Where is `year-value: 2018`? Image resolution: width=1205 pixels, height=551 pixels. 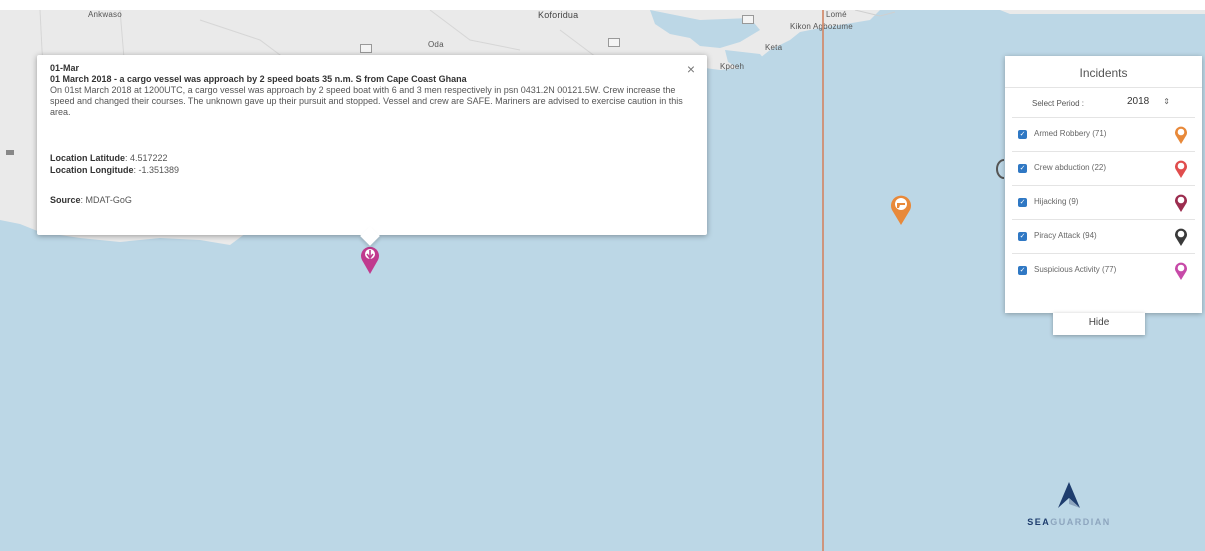
year-value: 2018 is located at coordinates (1138, 101).